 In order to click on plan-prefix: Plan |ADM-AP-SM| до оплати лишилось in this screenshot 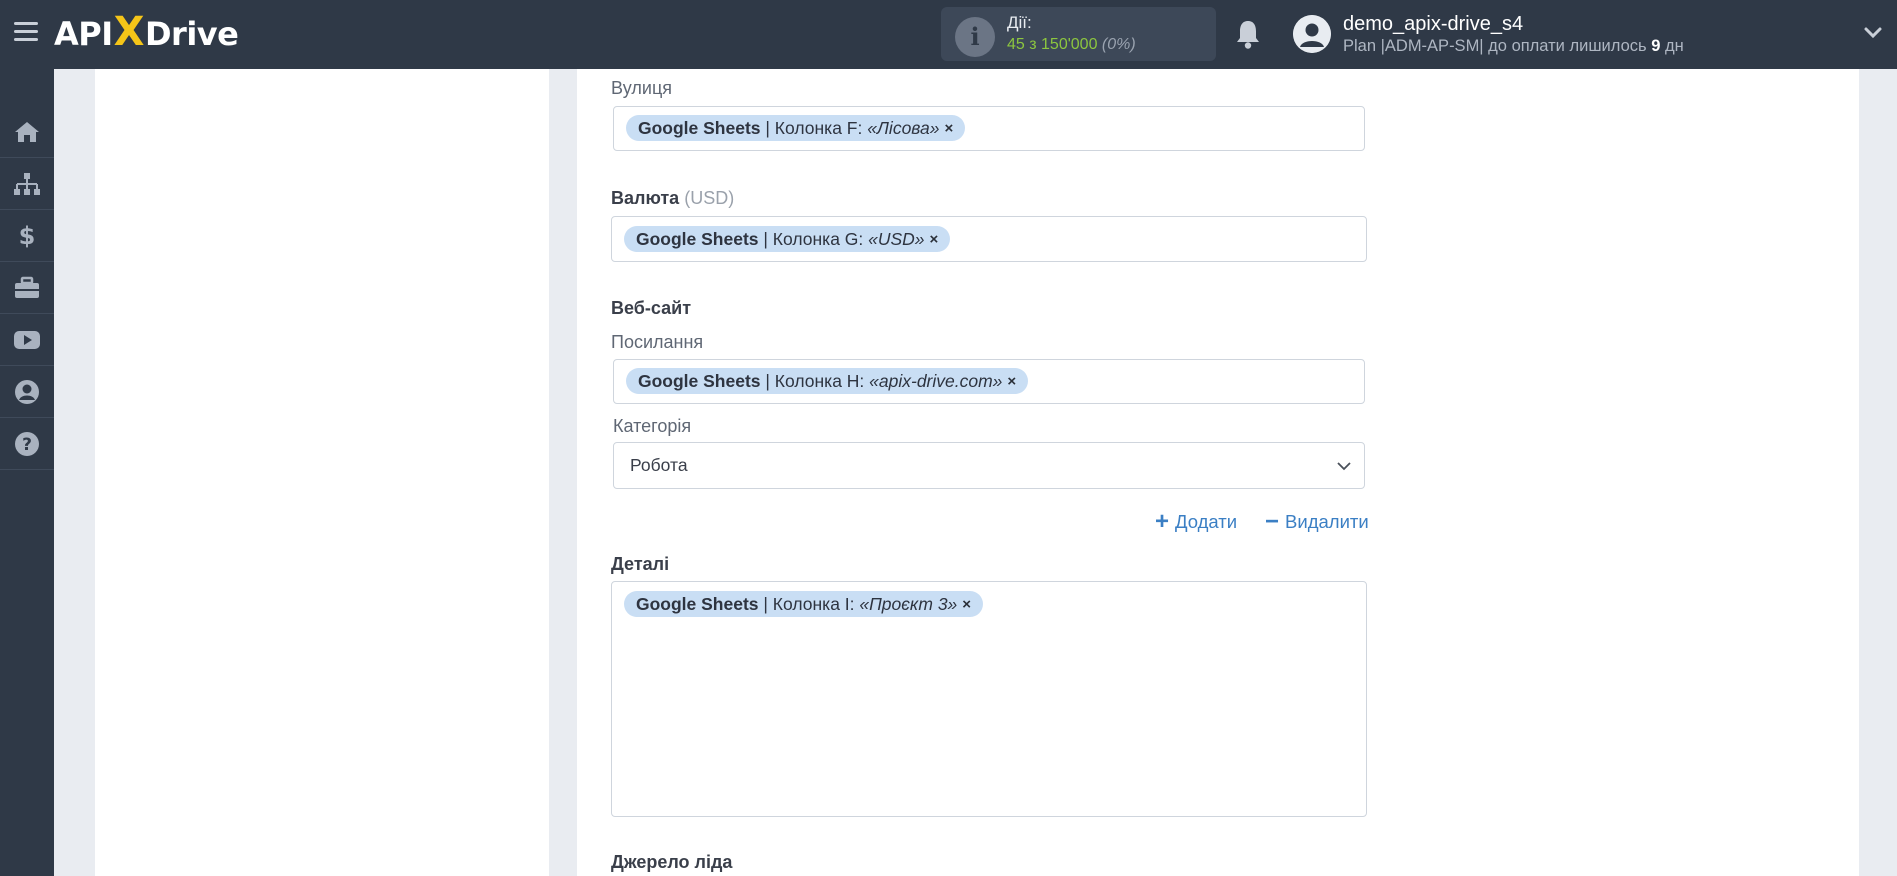, I will do `click(1495, 46)`.